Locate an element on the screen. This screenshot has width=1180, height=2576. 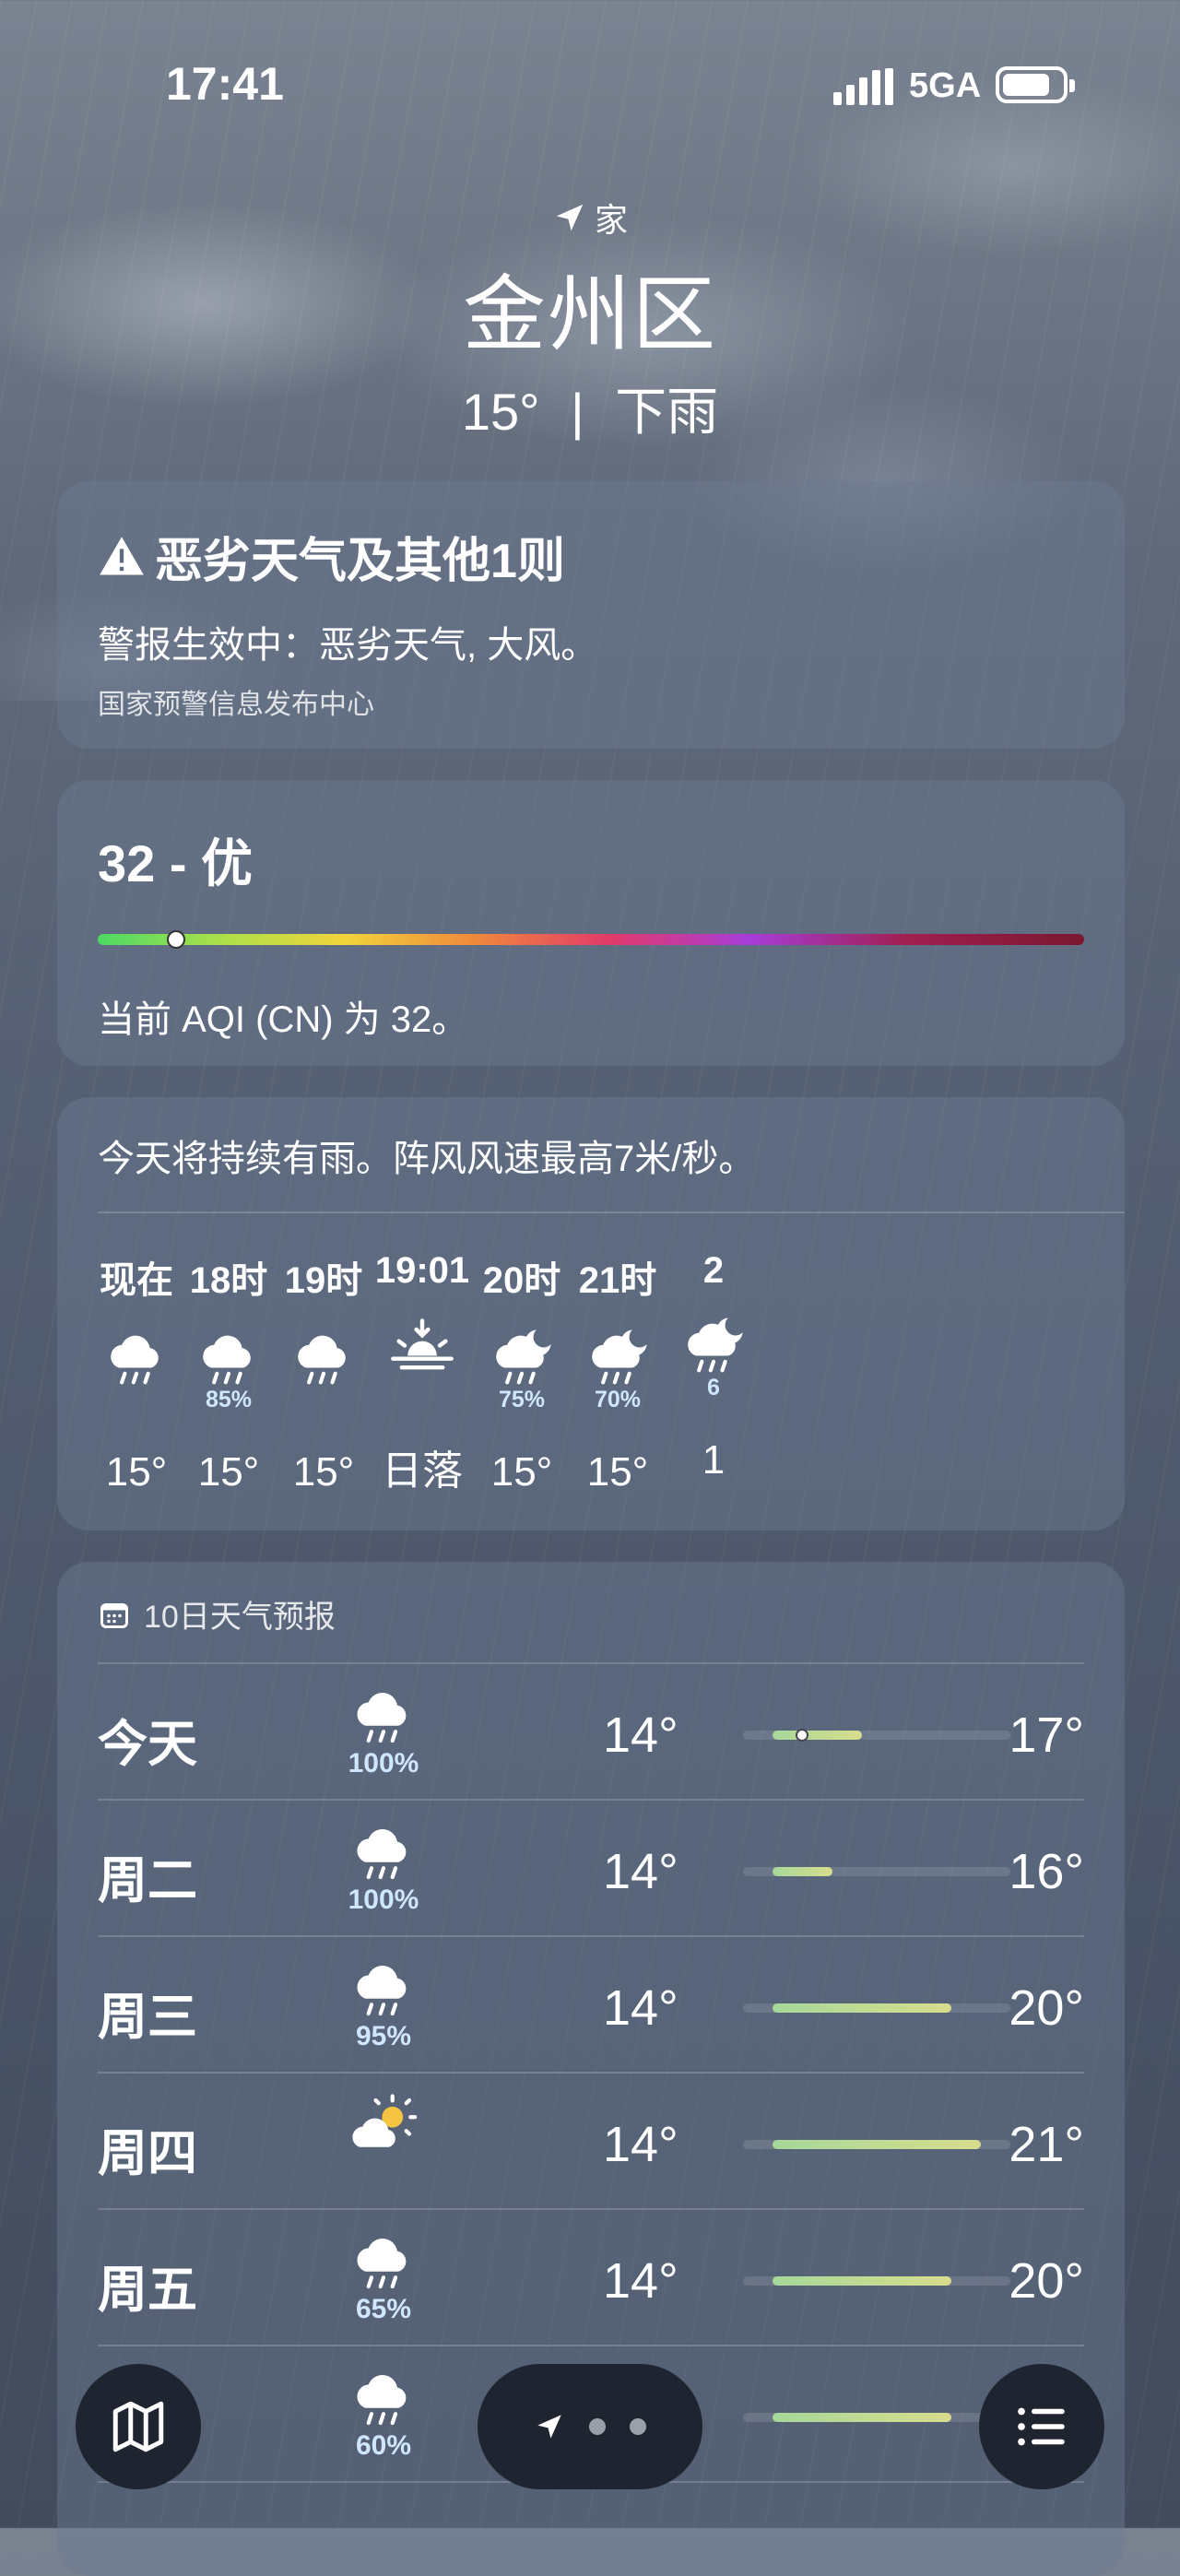
alert-source: 国家预警信息发布中心 is located at coordinates (236, 705).